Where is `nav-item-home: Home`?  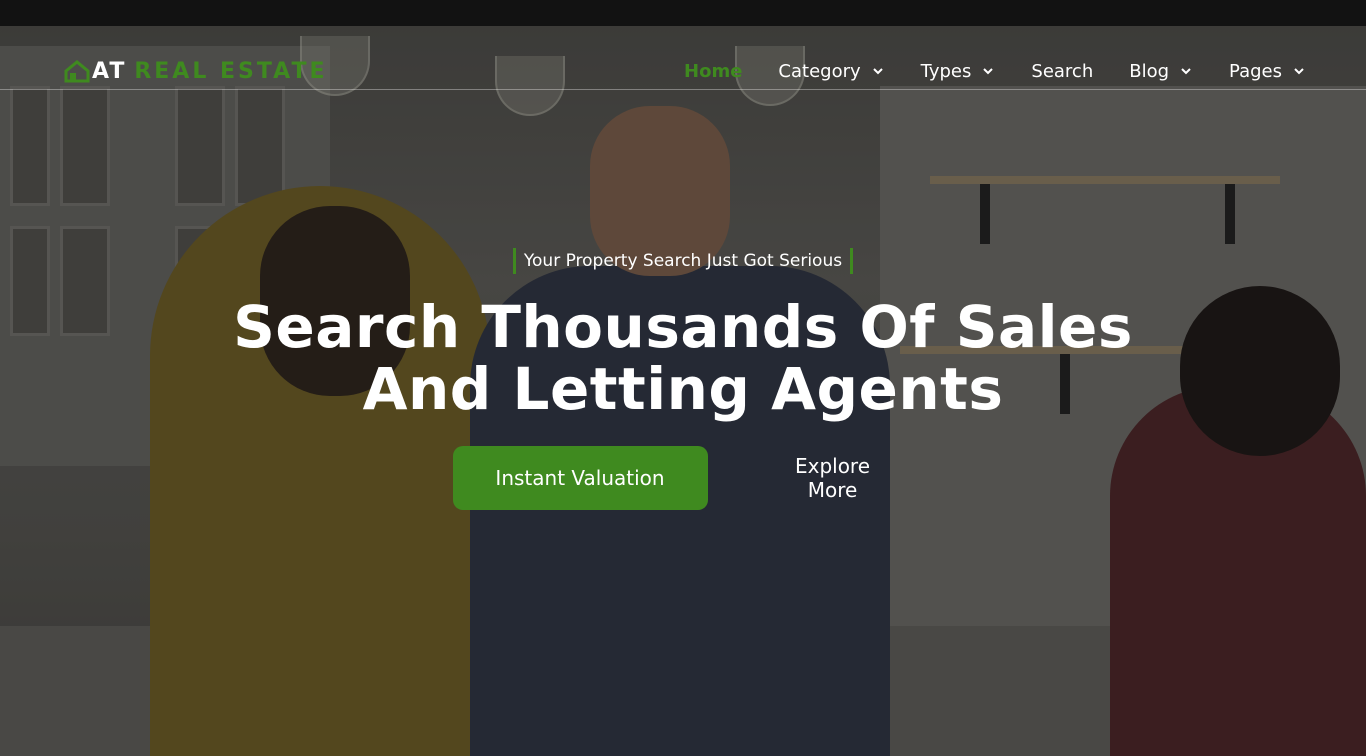
nav-item-home: Home is located at coordinates (713, 71).